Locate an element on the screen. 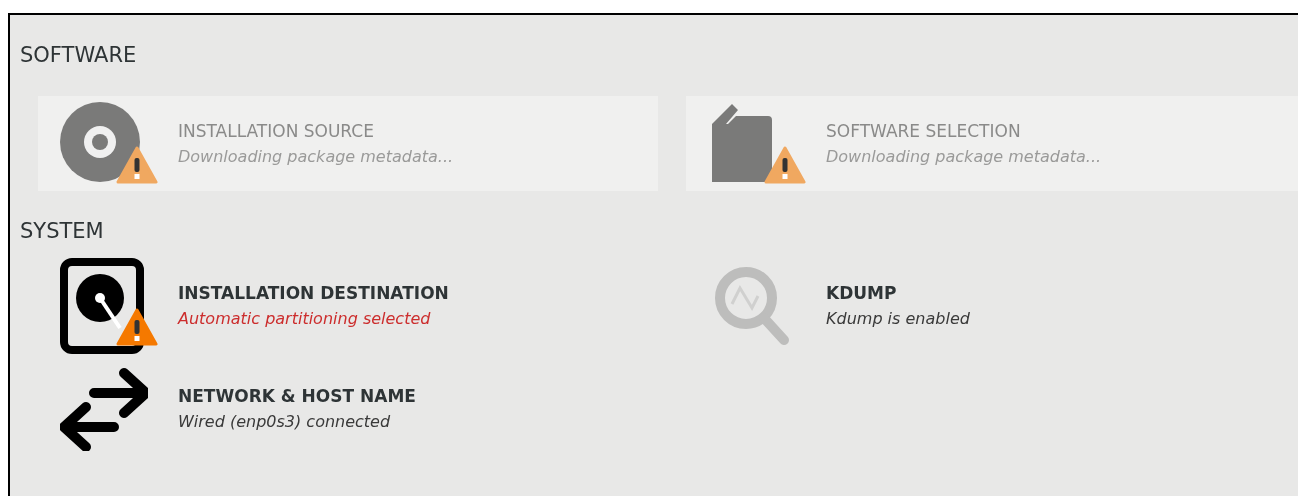 The width and height of the screenshot is (1298, 496). hub-spoke: KDUMP Kdump is enabled is located at coordinates (992, 305).